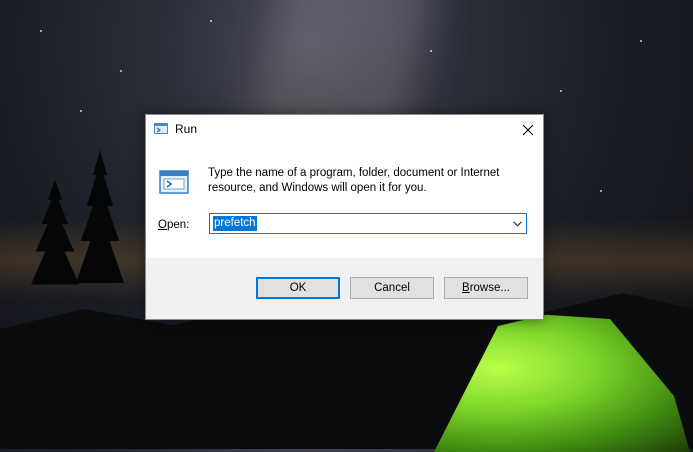 The height and width of the screenshot is (452, 693). Describe the element at coordinates (186, 129) in the screenshot. I see `dialog-title: Run` at that location.